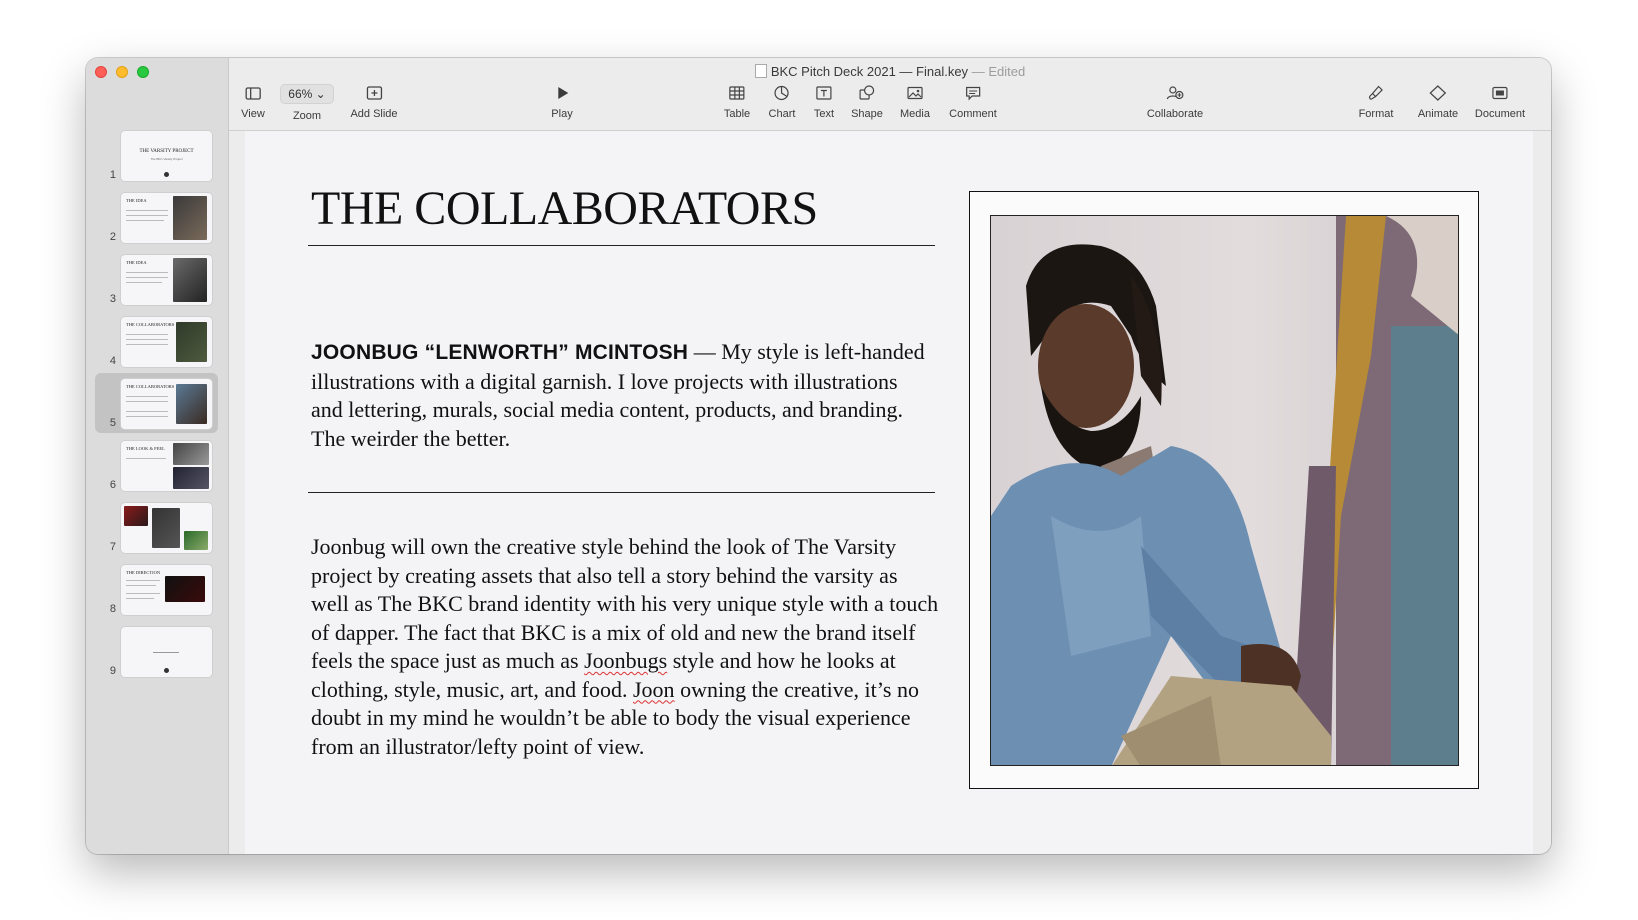 The width and height of the screenshot is (1638, 920). I want to click on add-slide-button: Add Slide, so click(374, 102).